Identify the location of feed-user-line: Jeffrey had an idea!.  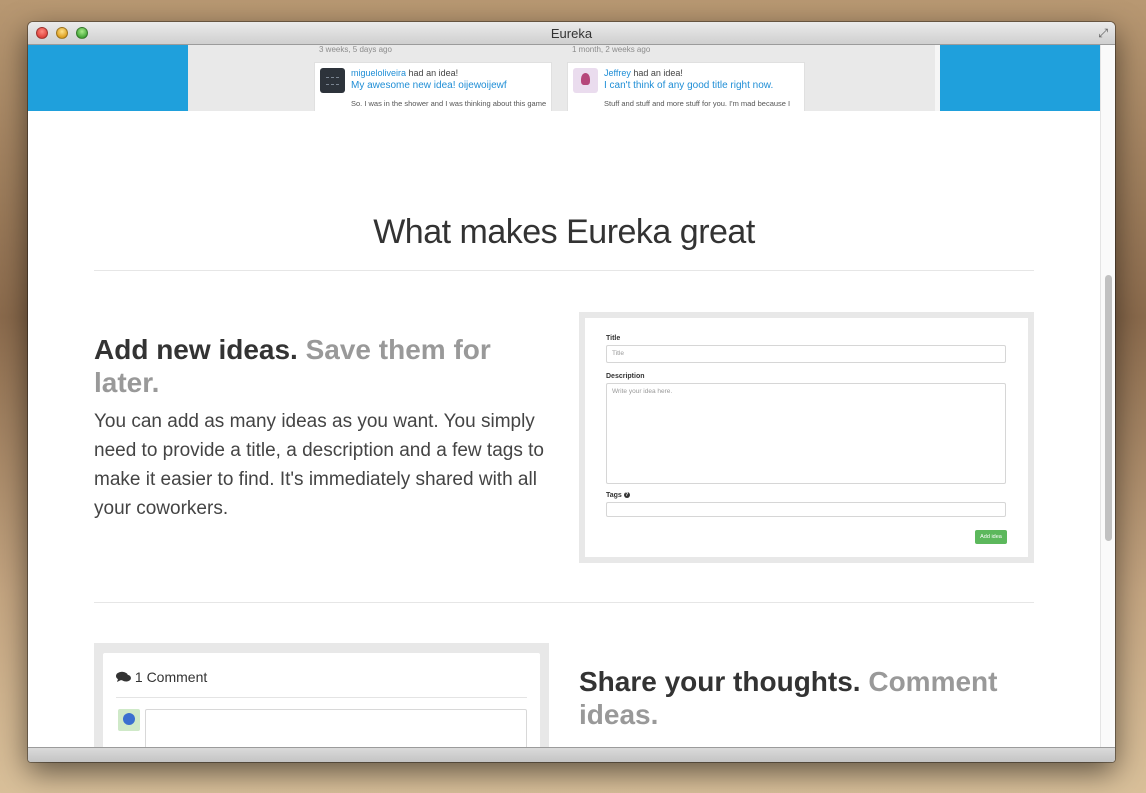
(643, 73).